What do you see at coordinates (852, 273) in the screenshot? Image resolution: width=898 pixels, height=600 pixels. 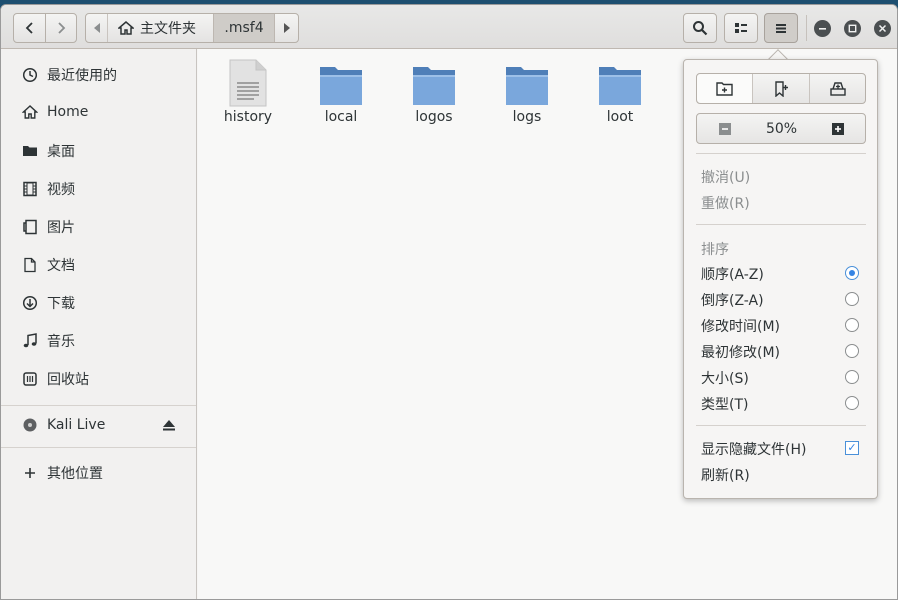 I see `sort-radio-a-z` at bounding box center [852, 273].